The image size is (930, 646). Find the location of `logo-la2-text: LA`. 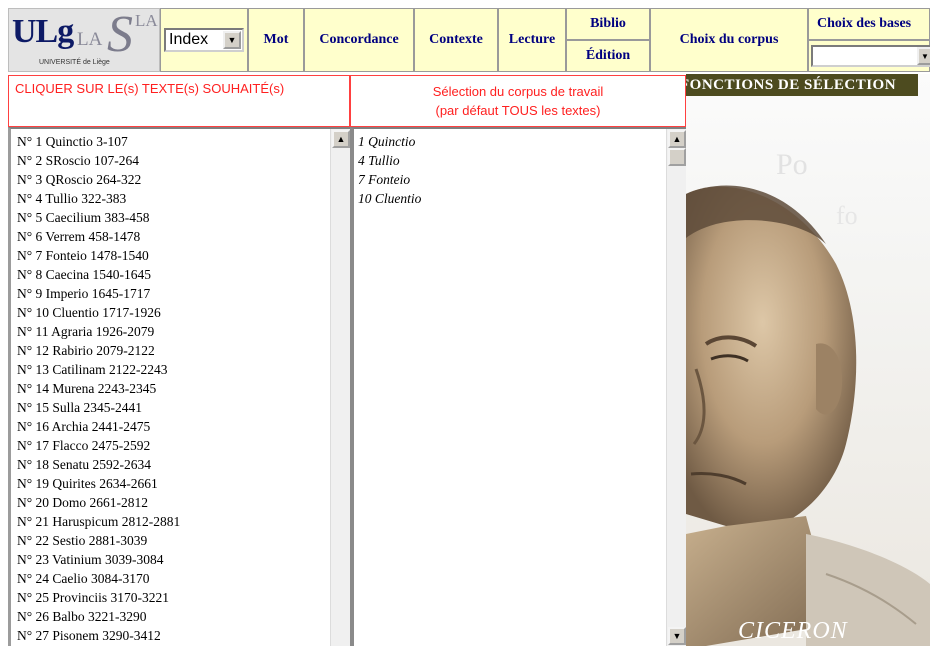

logo-la2-text: LA is located at coordinates (146, 20).